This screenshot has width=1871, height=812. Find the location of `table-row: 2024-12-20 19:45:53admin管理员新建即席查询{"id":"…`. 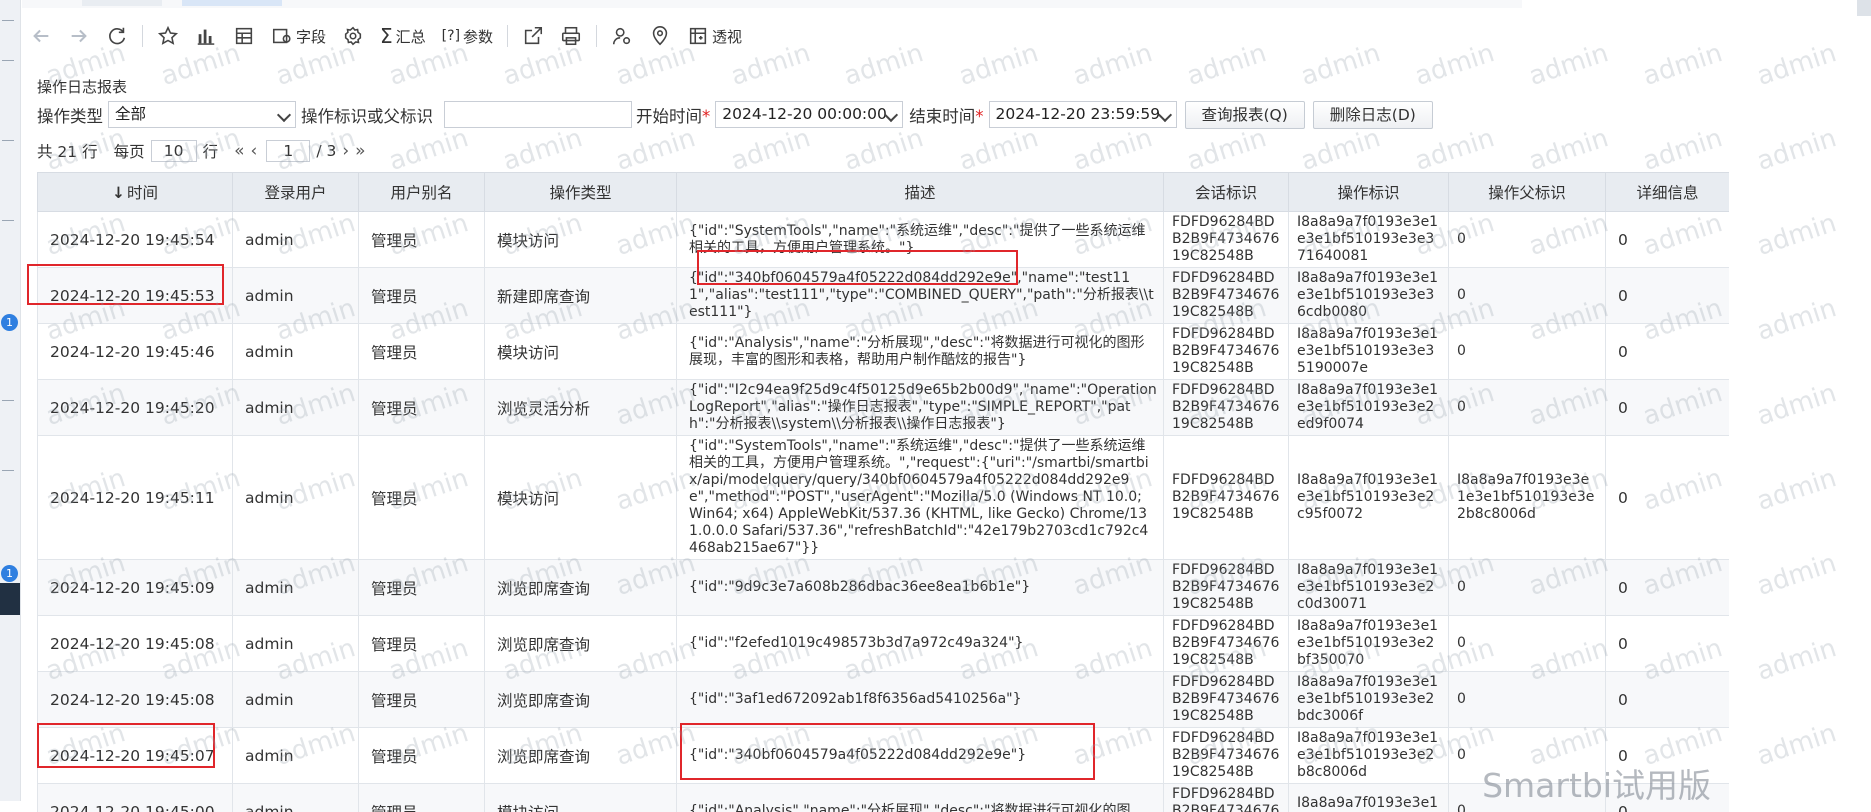

table-row: 2024-12-20 19:45:53admin管理员新建即席查询{"id":"… is located at coordinates (884, 296).